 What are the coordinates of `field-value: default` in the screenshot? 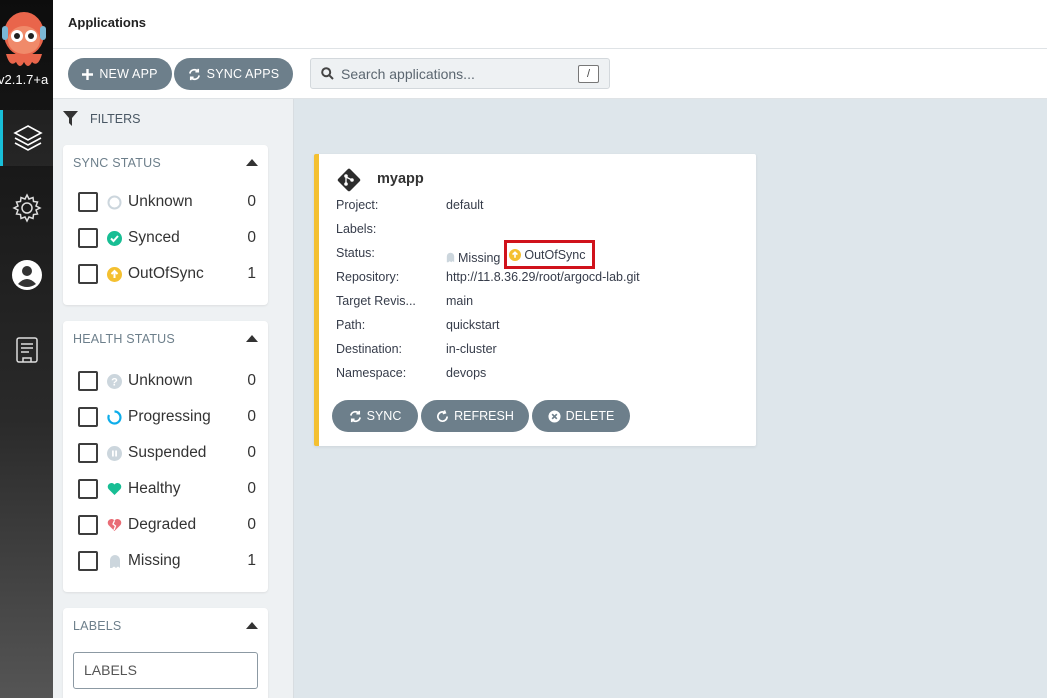 It's located at (465, 205).